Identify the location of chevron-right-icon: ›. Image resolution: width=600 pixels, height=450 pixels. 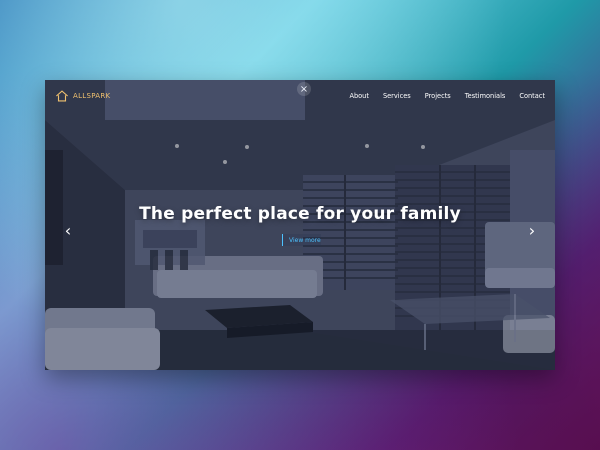
(532, 230).